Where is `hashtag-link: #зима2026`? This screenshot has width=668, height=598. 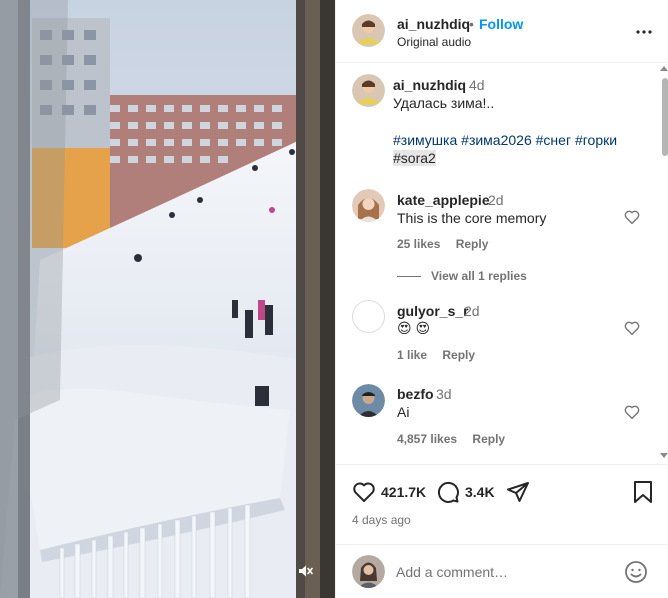 hashtag-link: #зима2026 is located at coordinates (496, 140).